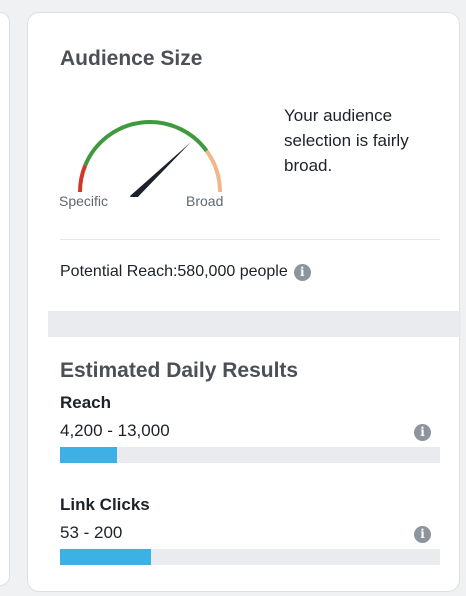  I want to click on audience-description: Your audience selection is fairly broad., so click(346, 140).